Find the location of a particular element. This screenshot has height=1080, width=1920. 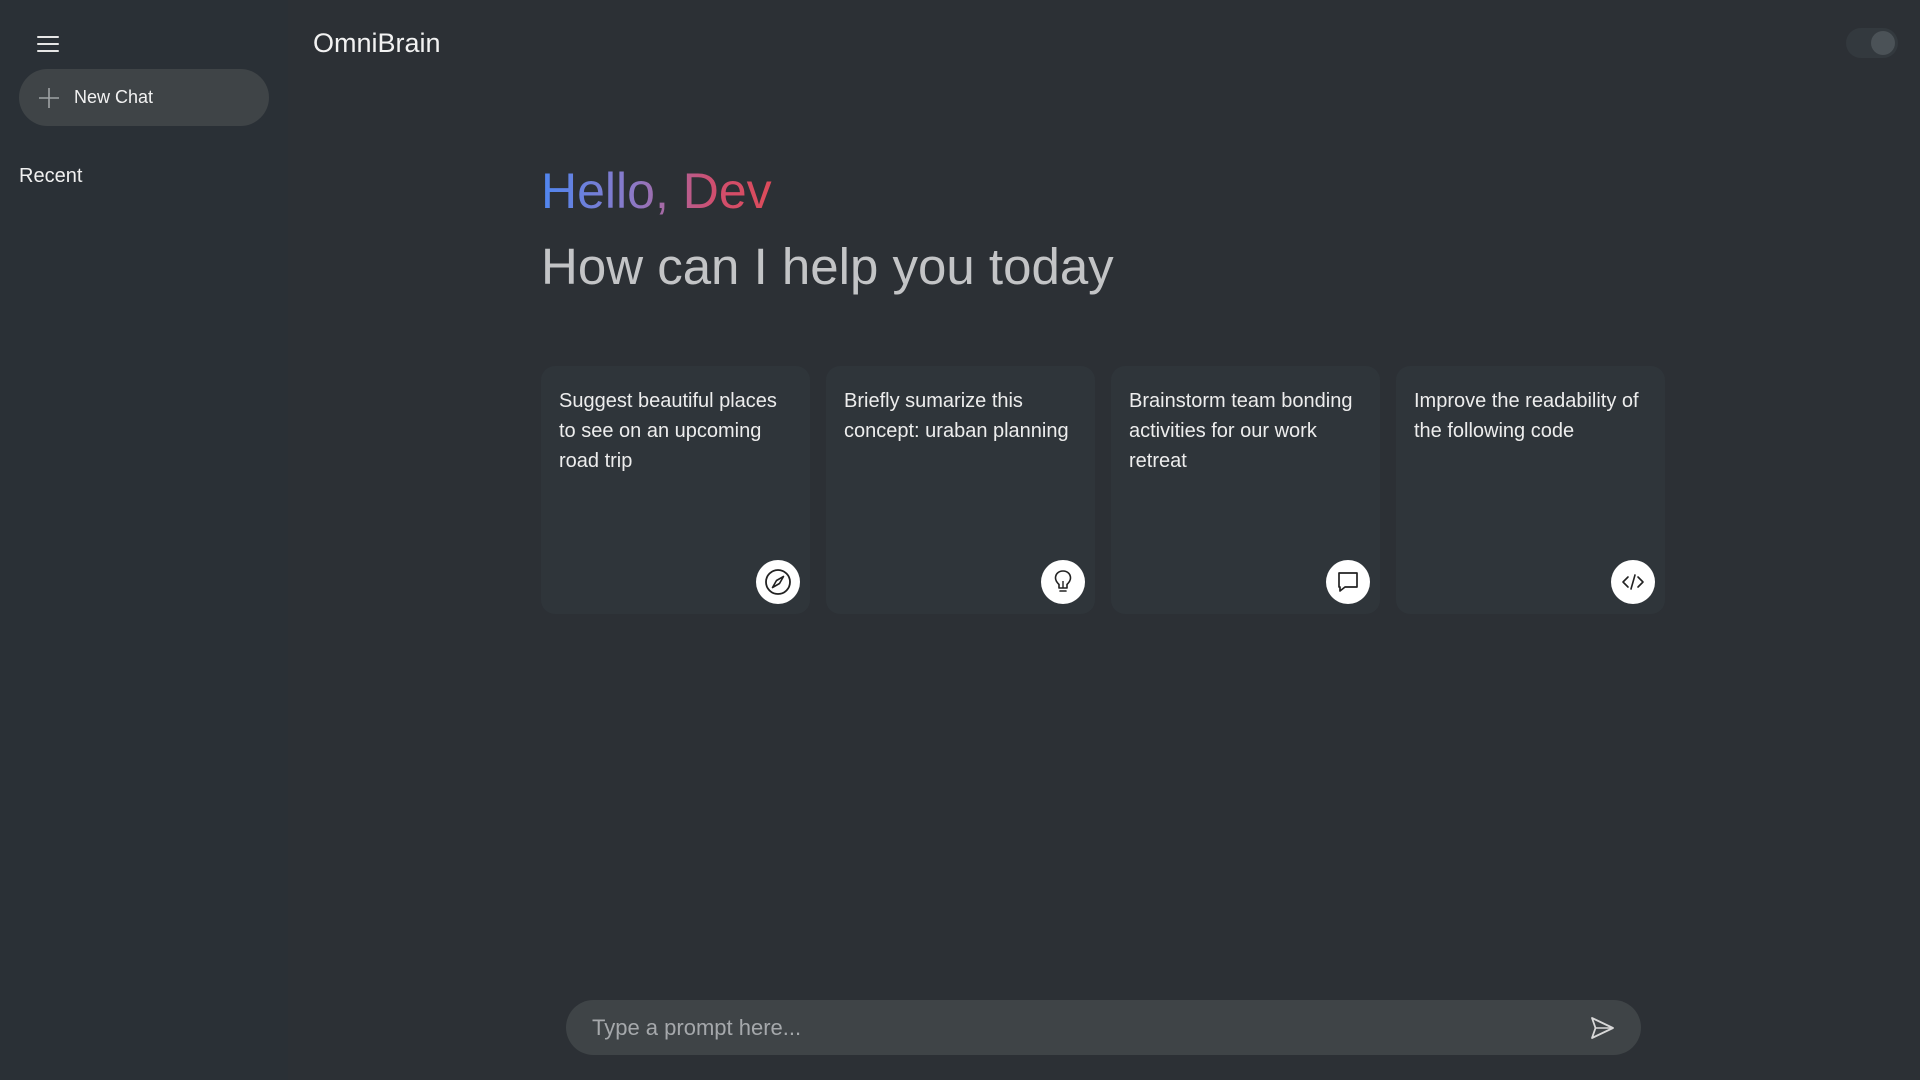

prompt-bar is located at coordinates (1103, 1027).